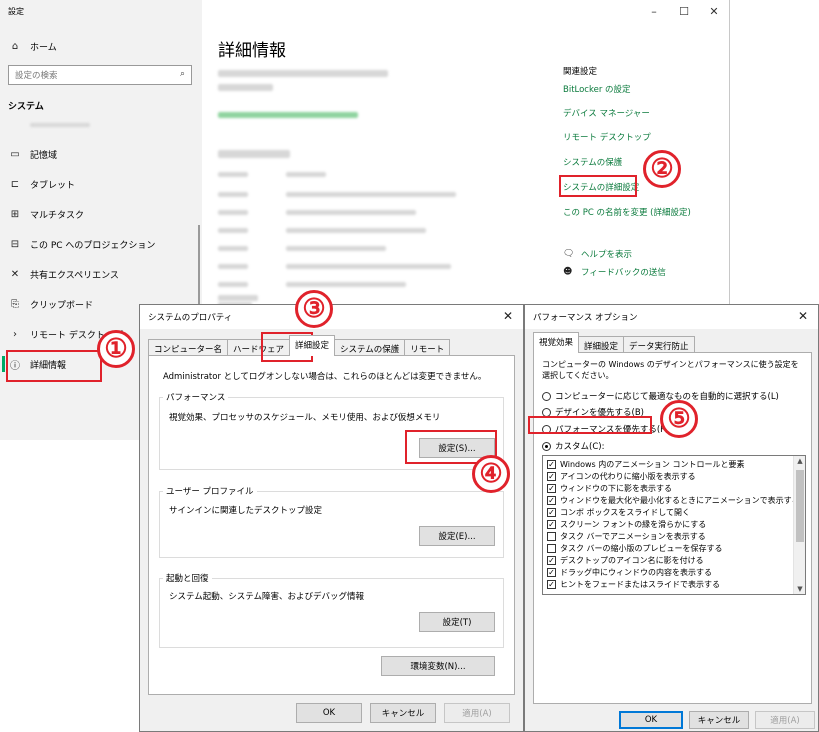  I want to click on effect-checkbox: タスク バーでアニメーションを表示する, so click(626, 536).